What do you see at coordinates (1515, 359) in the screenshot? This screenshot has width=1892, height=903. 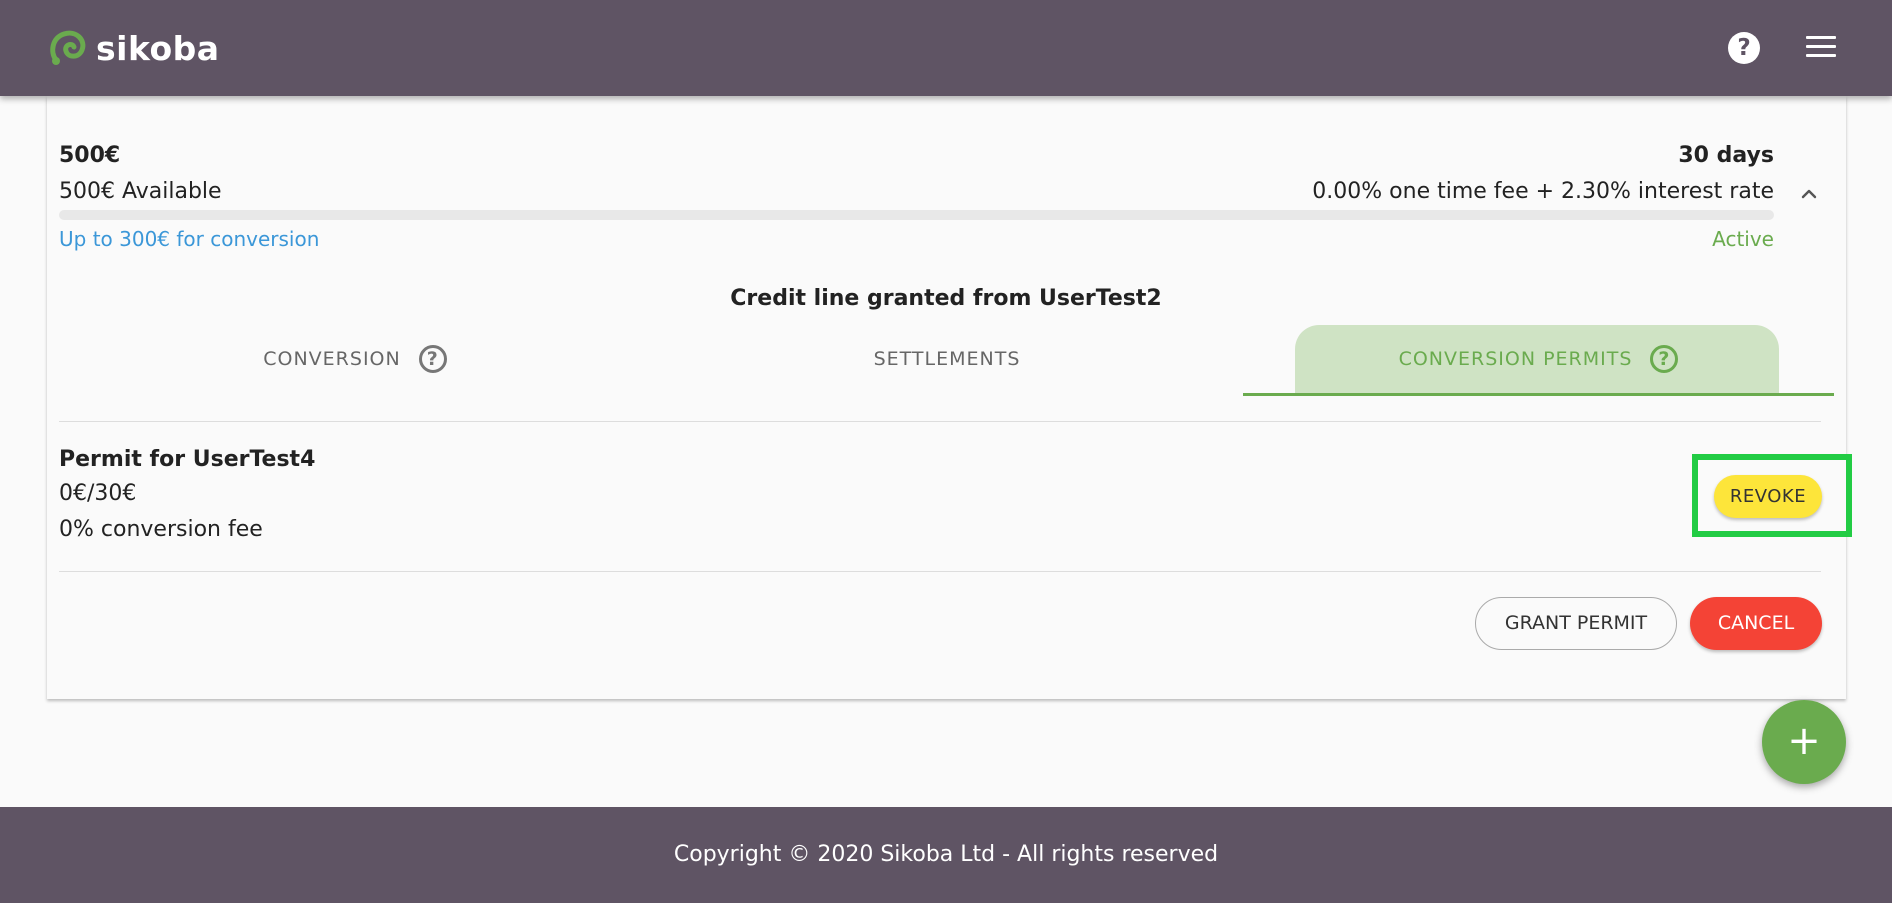 I see `tab-conversion-permits-label: CONVERSION PERMITS` at bounding box center [1515, 359].